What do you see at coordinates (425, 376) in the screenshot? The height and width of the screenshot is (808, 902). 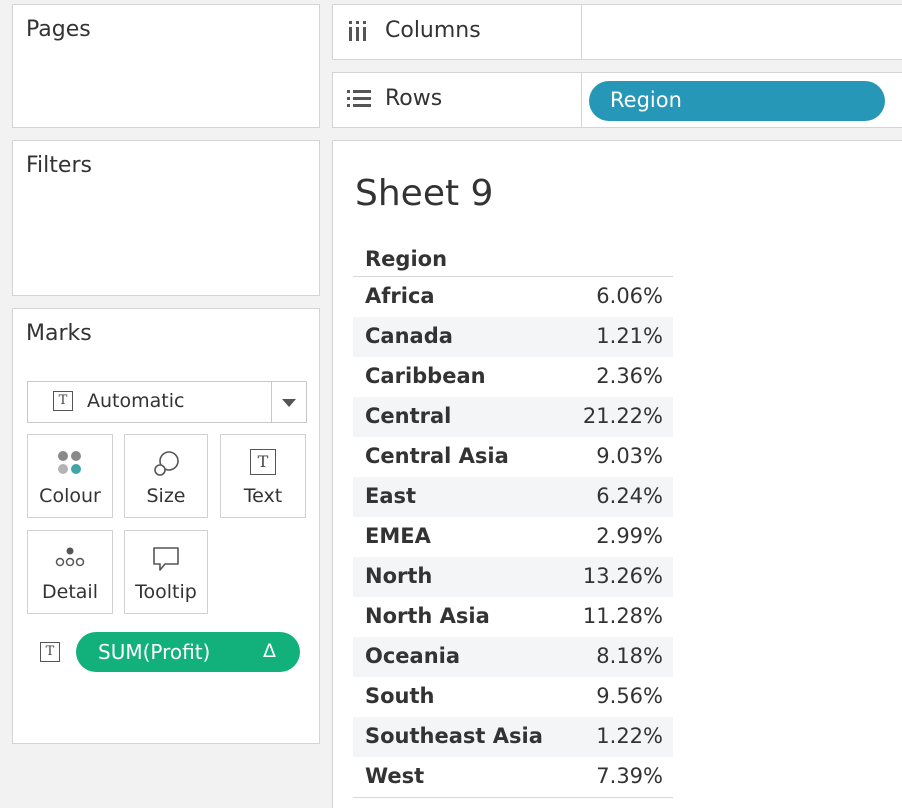 I see `region-cell: Caribbean` at bounding box center [425, 376].